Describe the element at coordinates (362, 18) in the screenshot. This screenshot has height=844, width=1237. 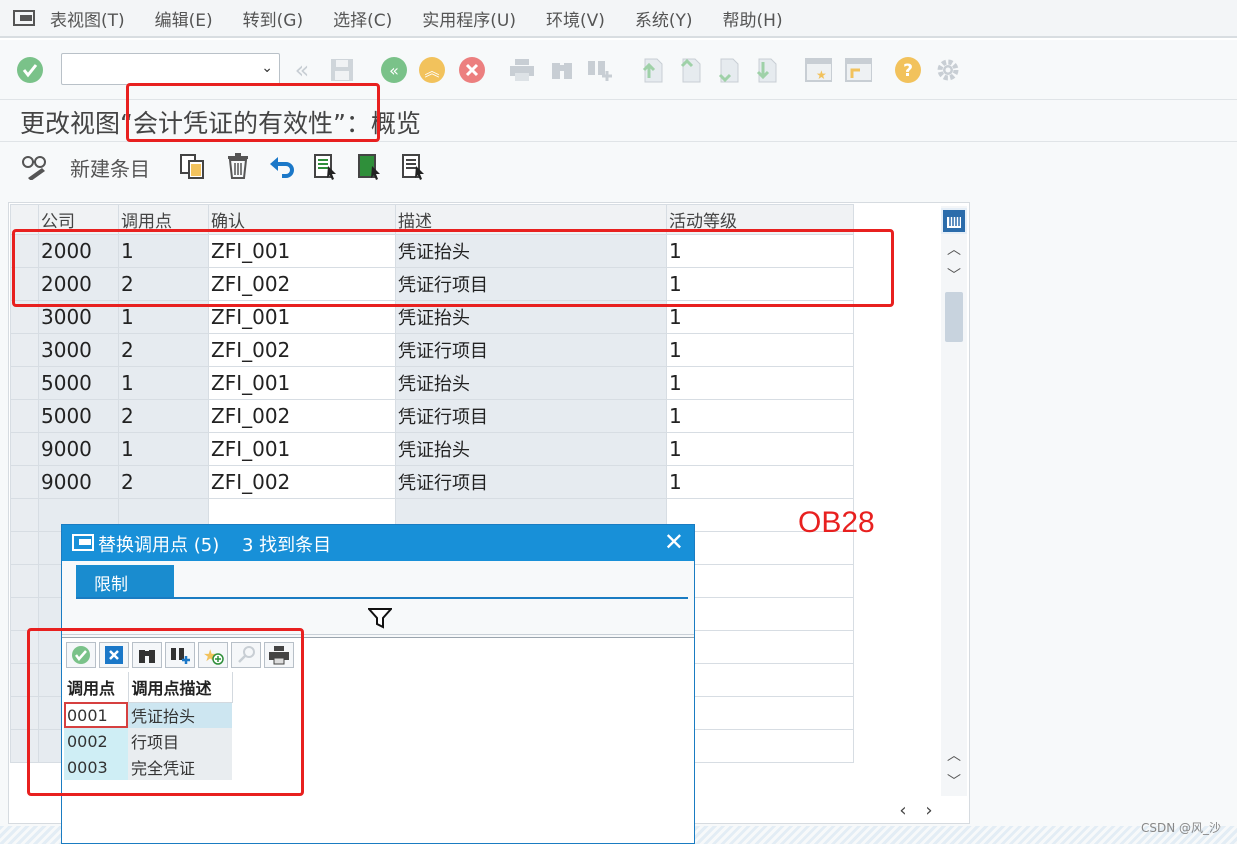
I see `menu-select: 选择(C)` at that location.